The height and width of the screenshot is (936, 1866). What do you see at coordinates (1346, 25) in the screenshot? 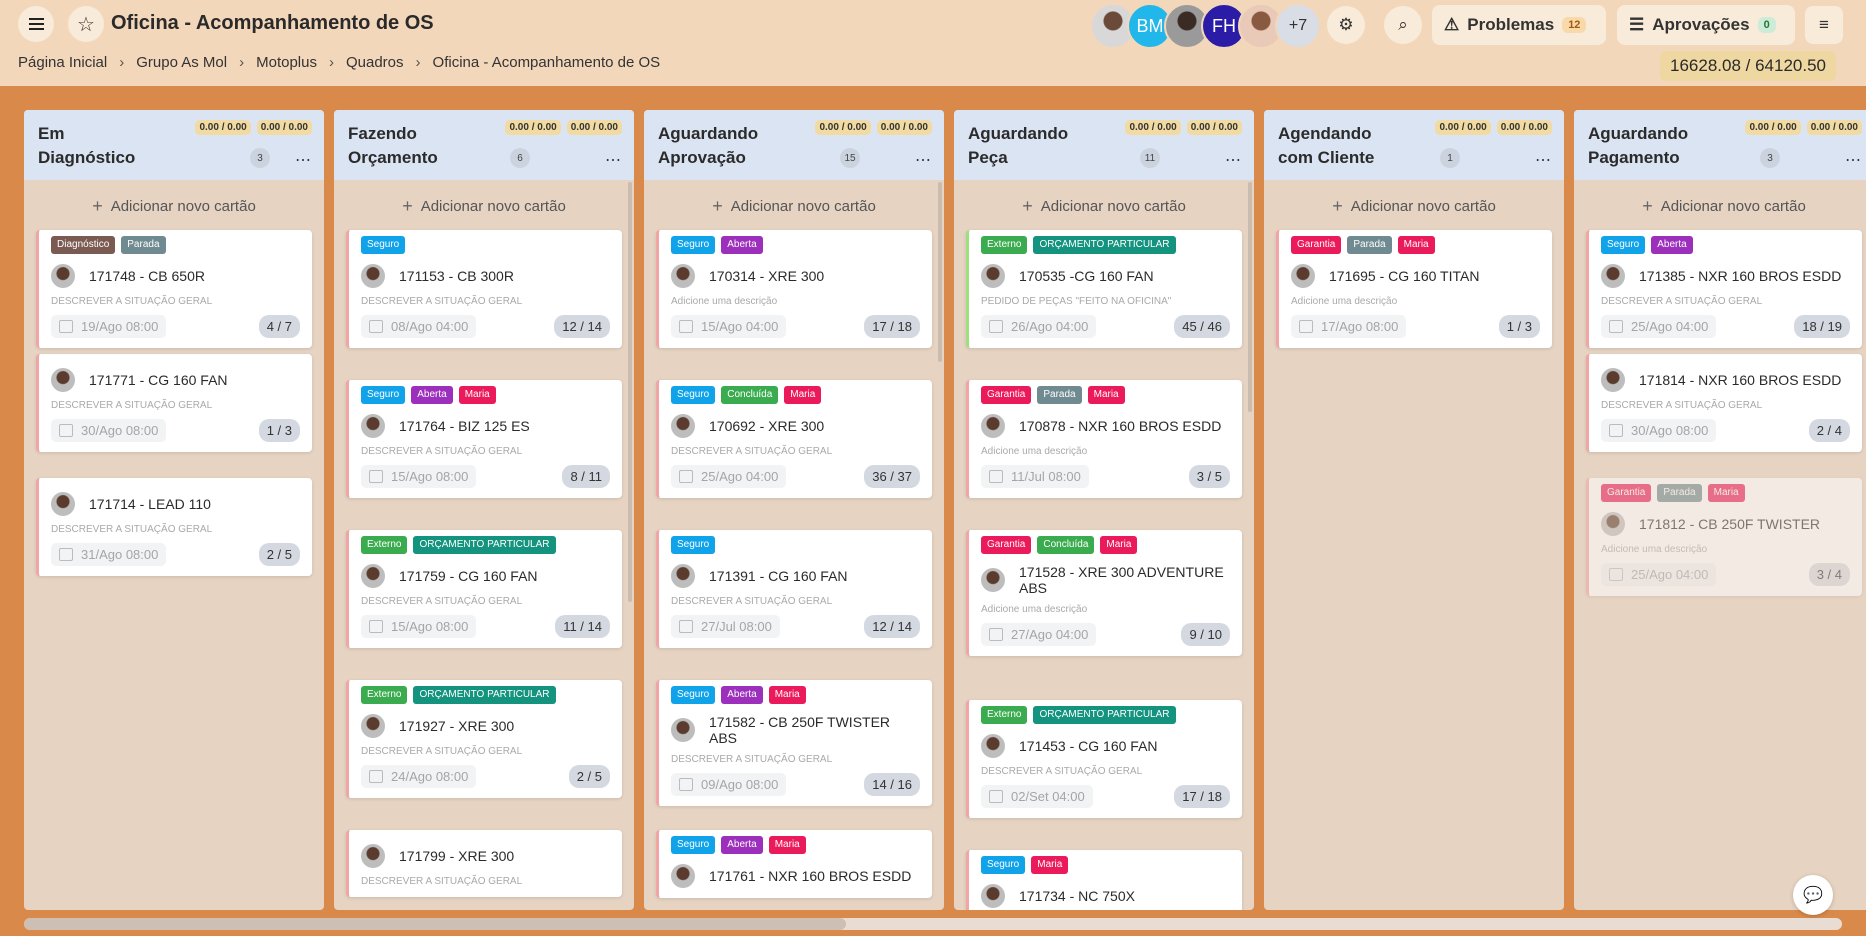
I see `manage-members-icon: ⚙` at bounding box center [1346, 25].